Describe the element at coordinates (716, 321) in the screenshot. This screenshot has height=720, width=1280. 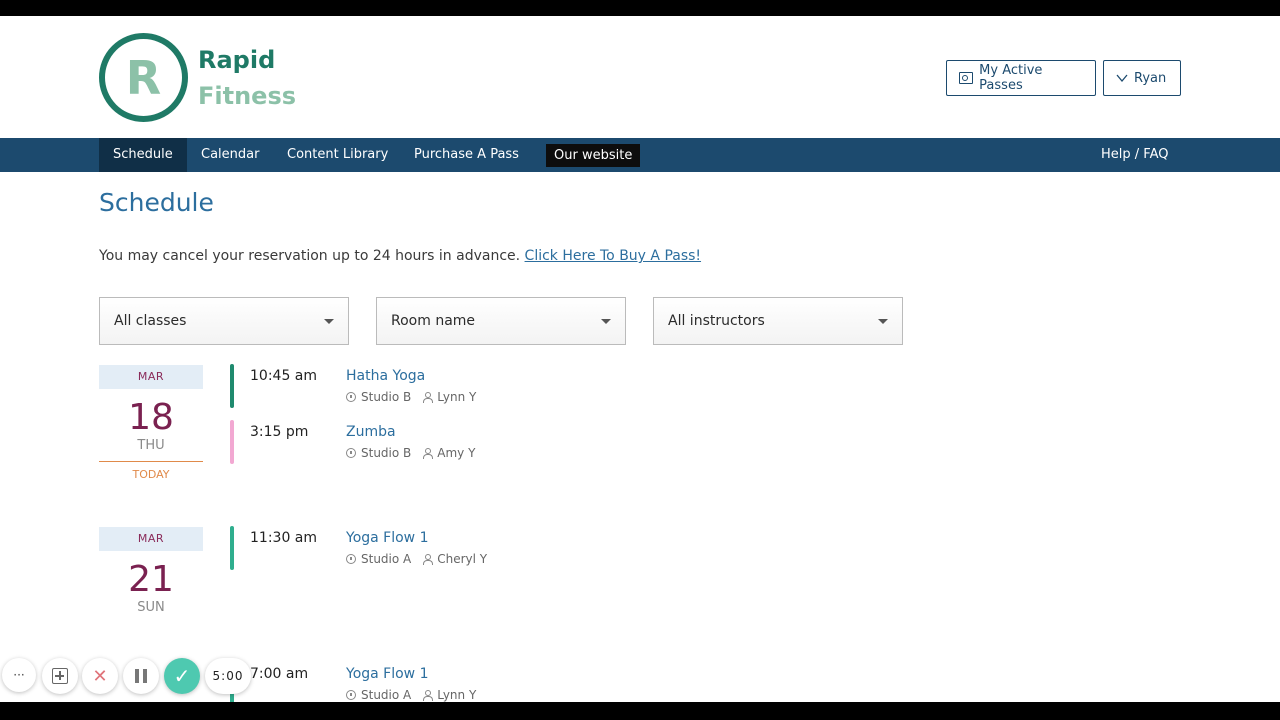
I see `instructor-filter-value: All instructors` at that location.